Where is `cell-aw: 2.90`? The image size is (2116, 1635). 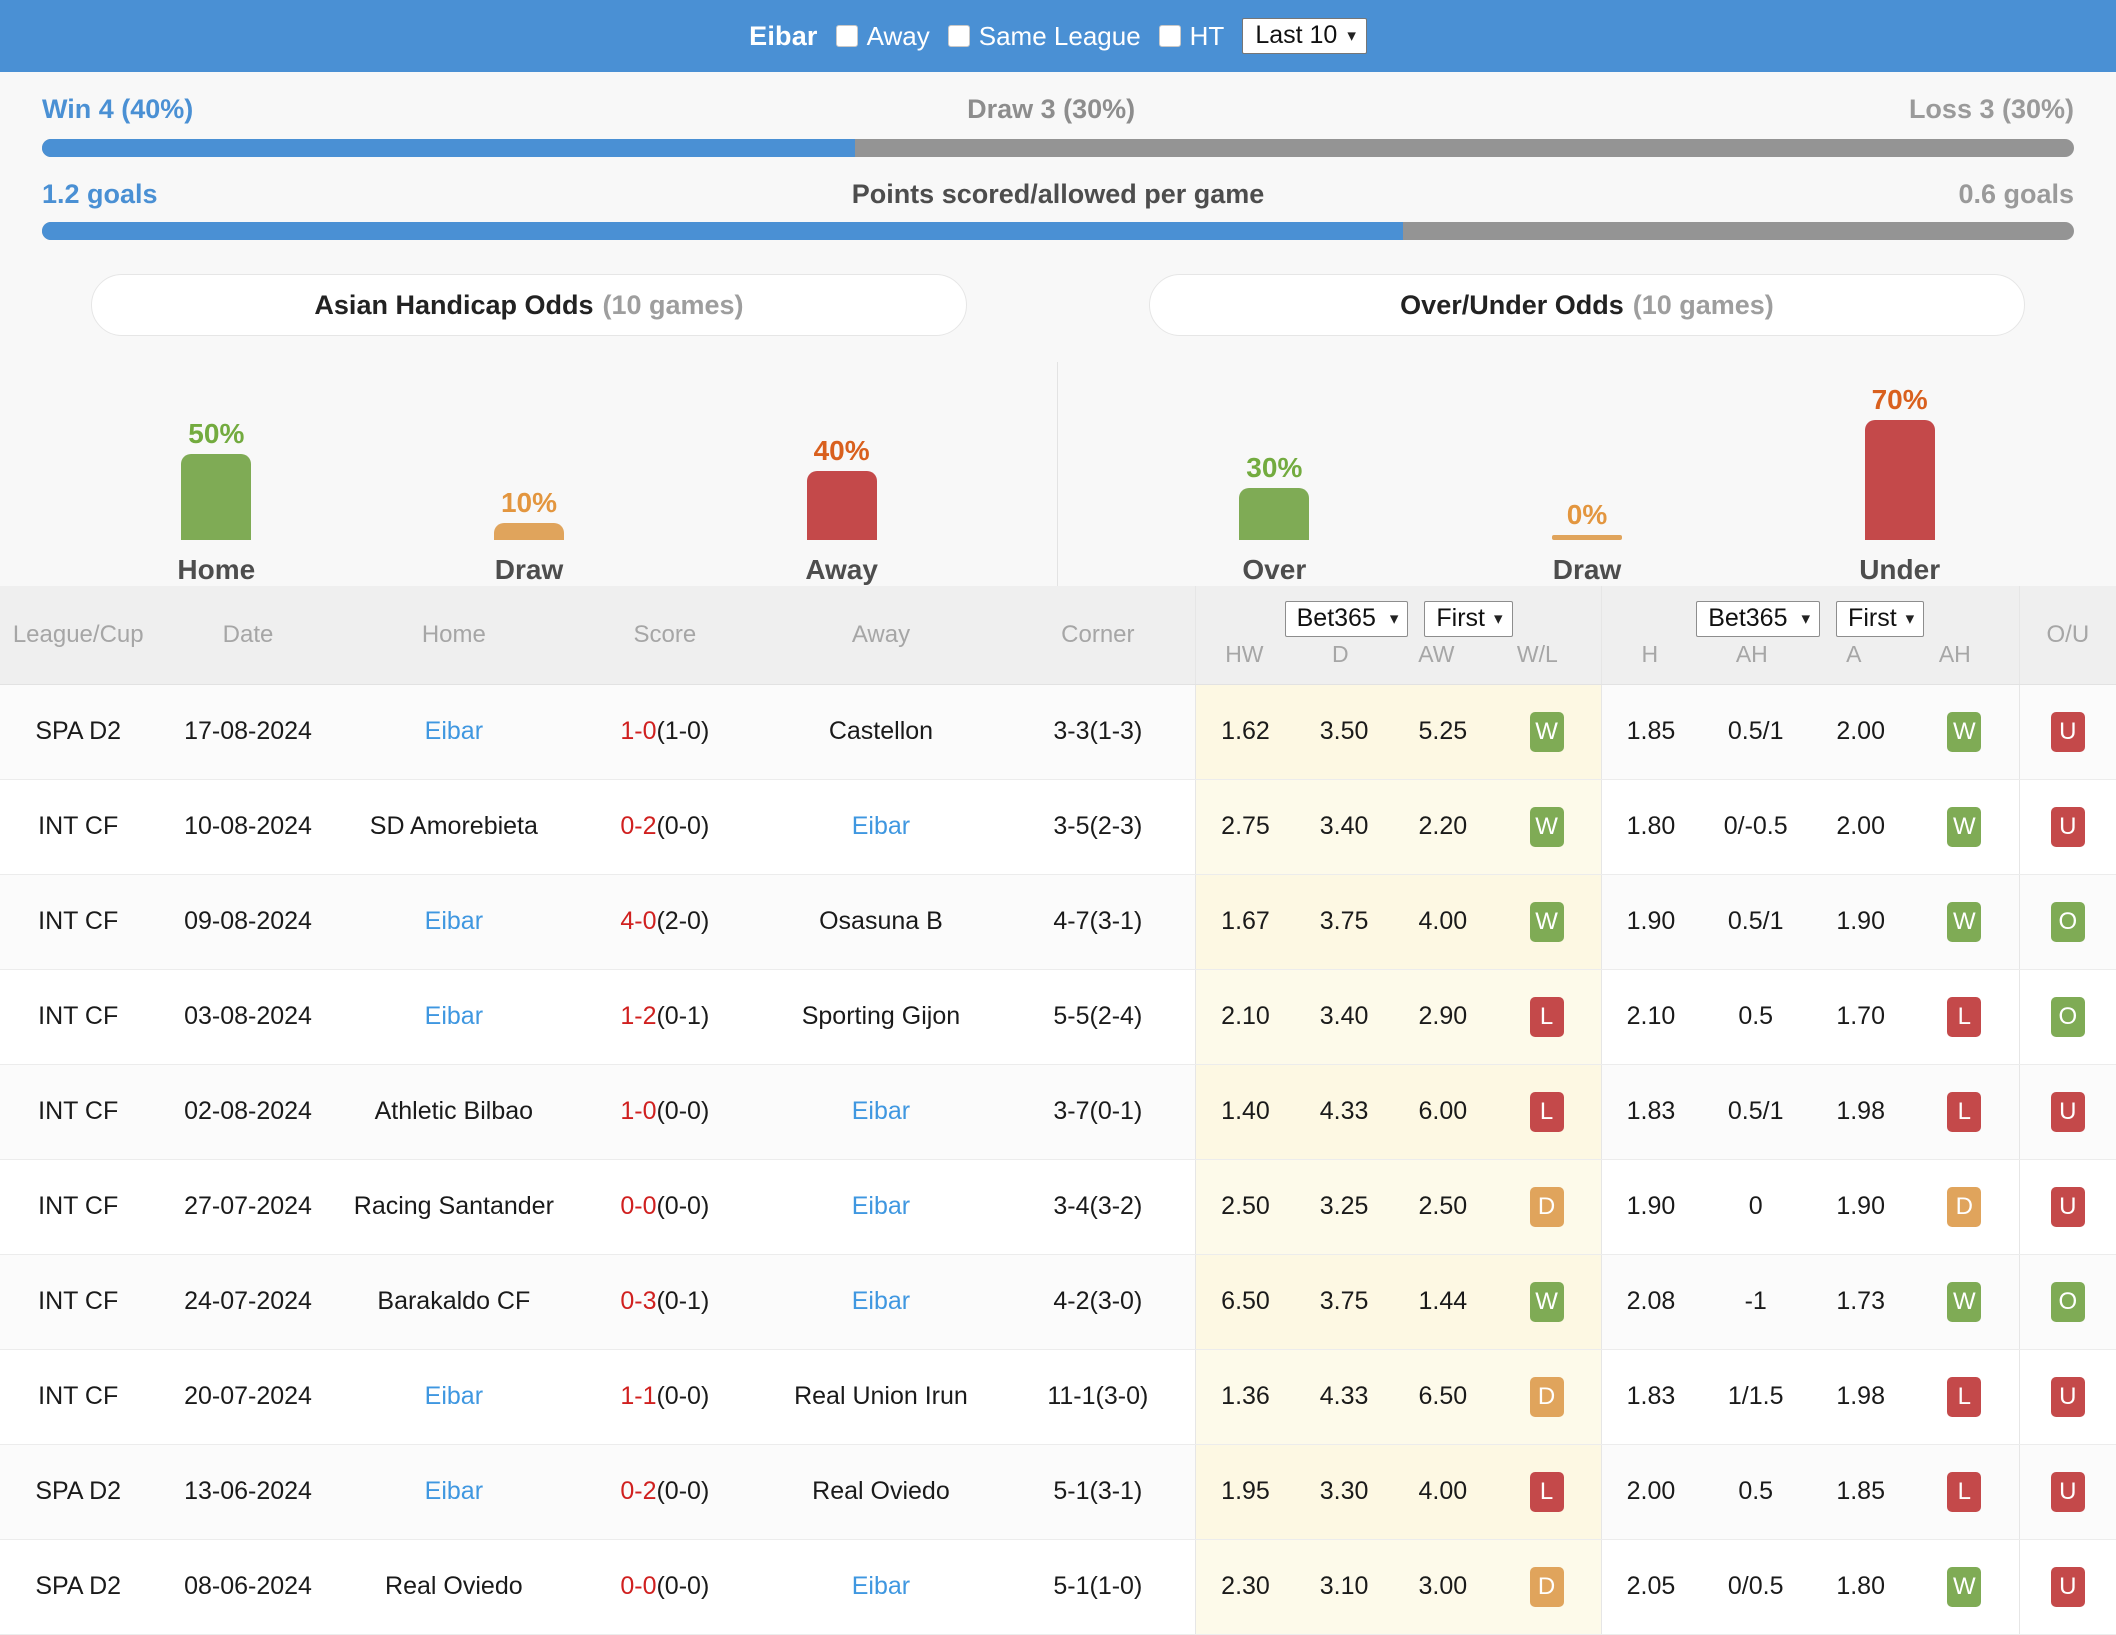
cell-aw: 2.90 is located at coordinates (1443, 1017).